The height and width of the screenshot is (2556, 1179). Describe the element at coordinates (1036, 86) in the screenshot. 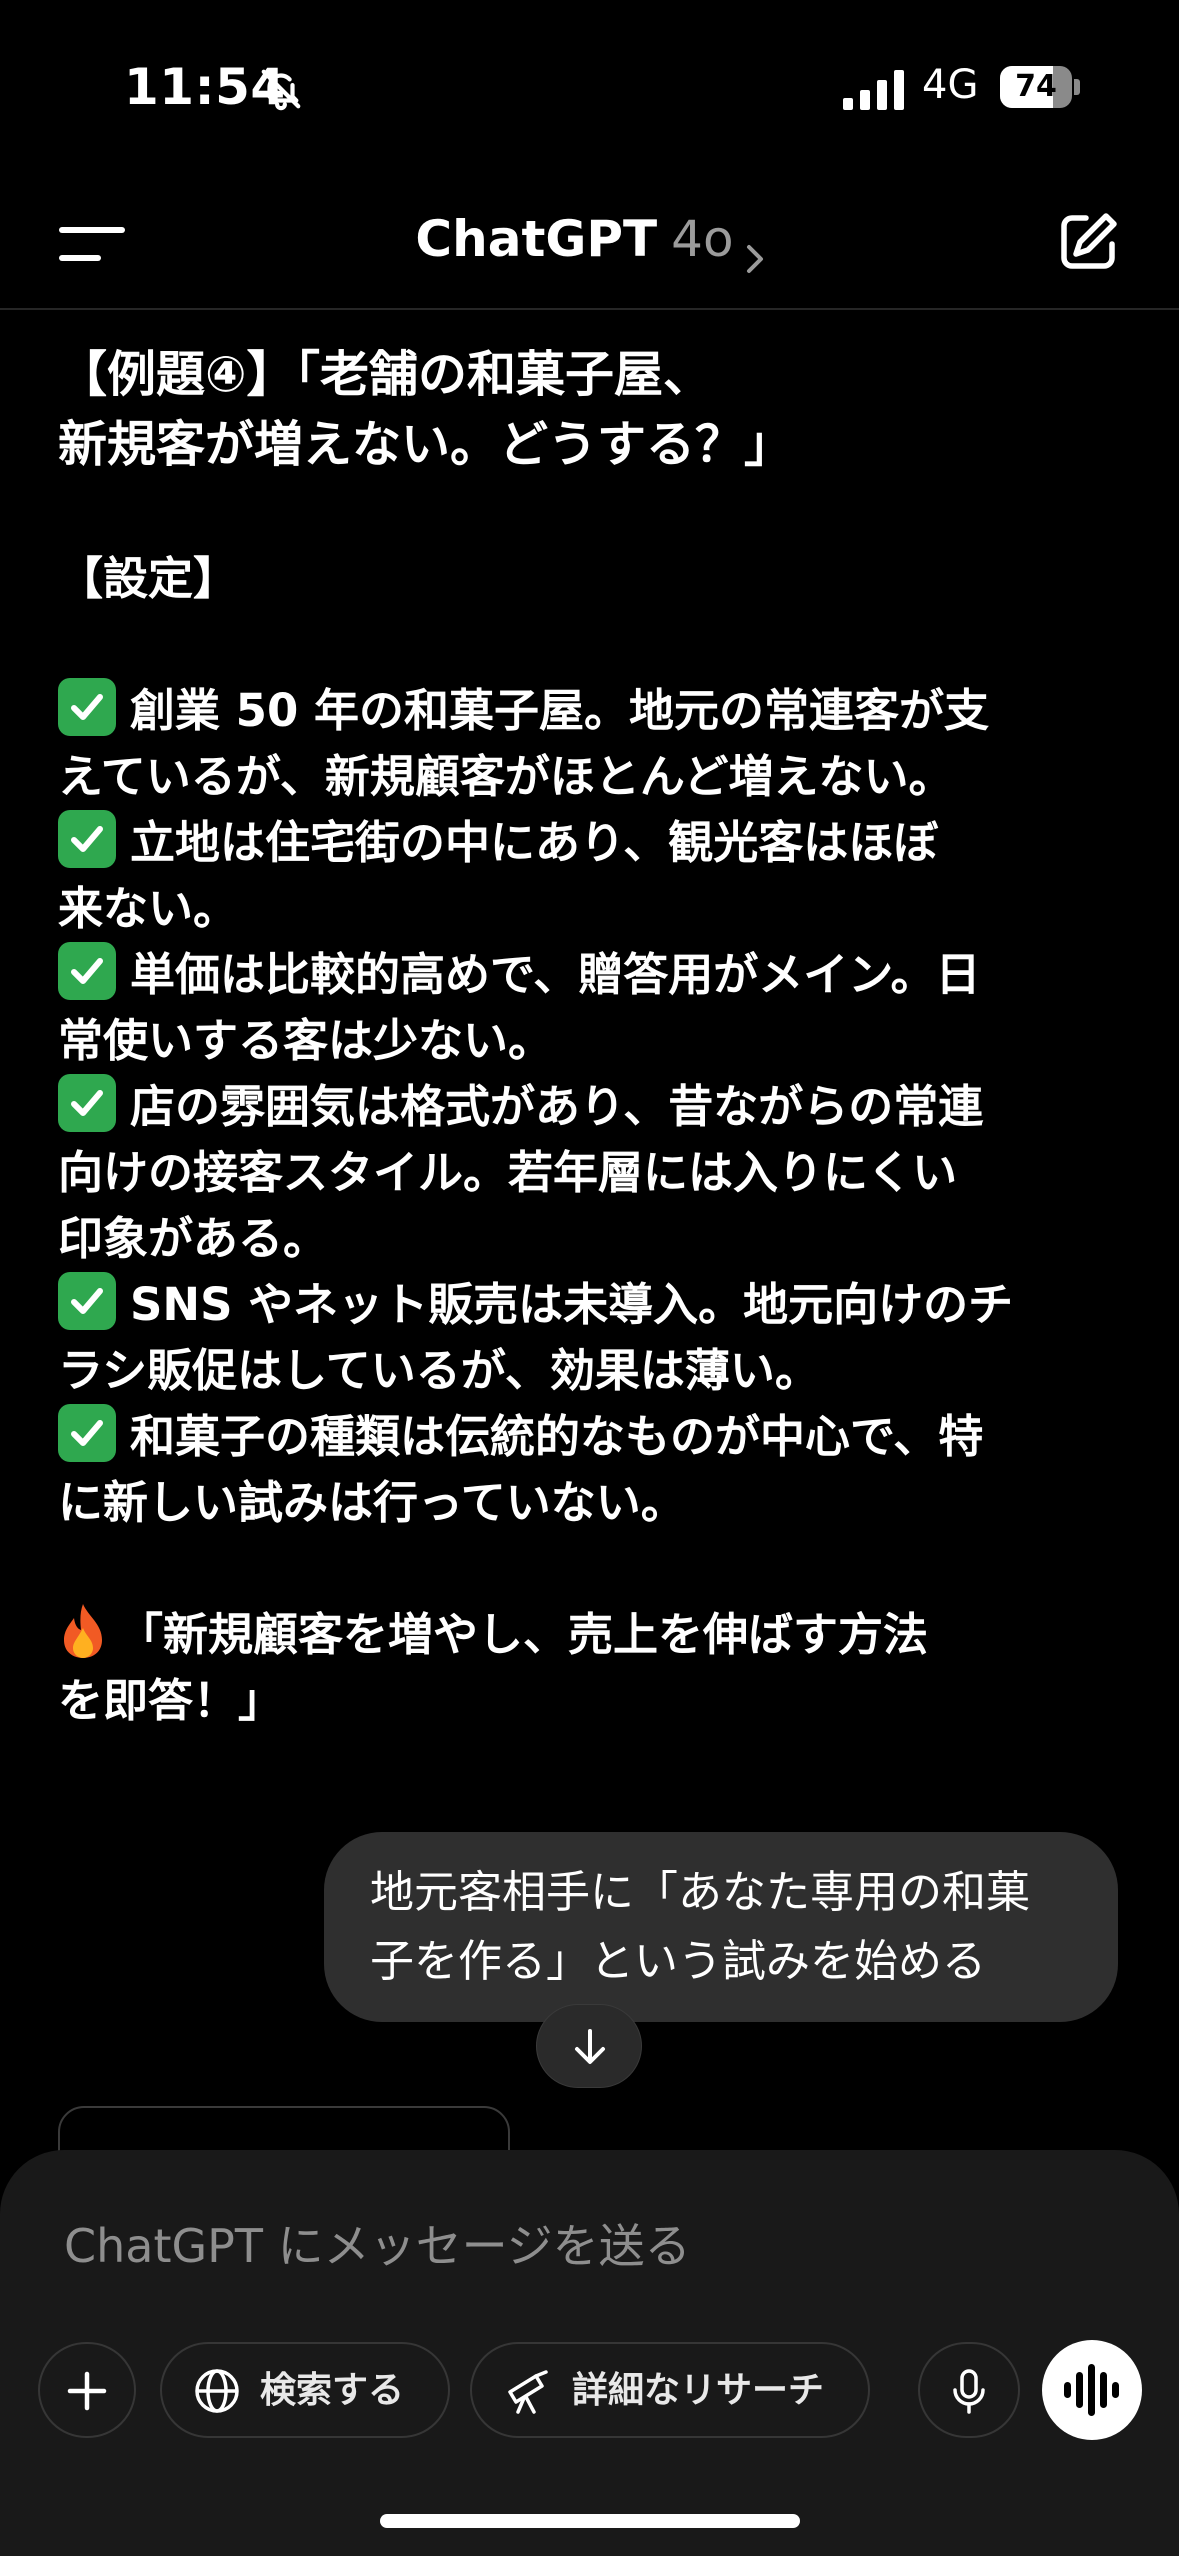

I see `battery-level: 74` at that location.